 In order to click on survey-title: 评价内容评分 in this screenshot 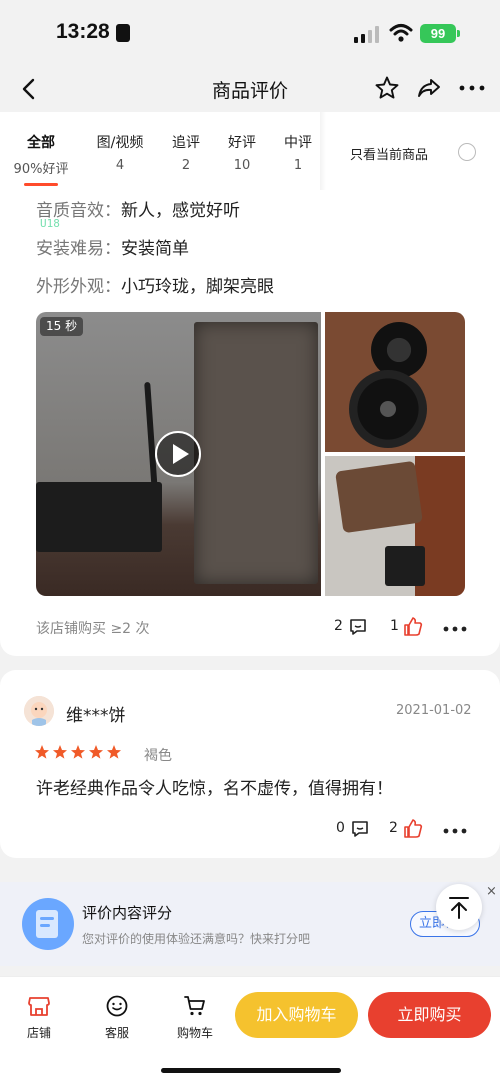, I will do `click(127, 913)`.